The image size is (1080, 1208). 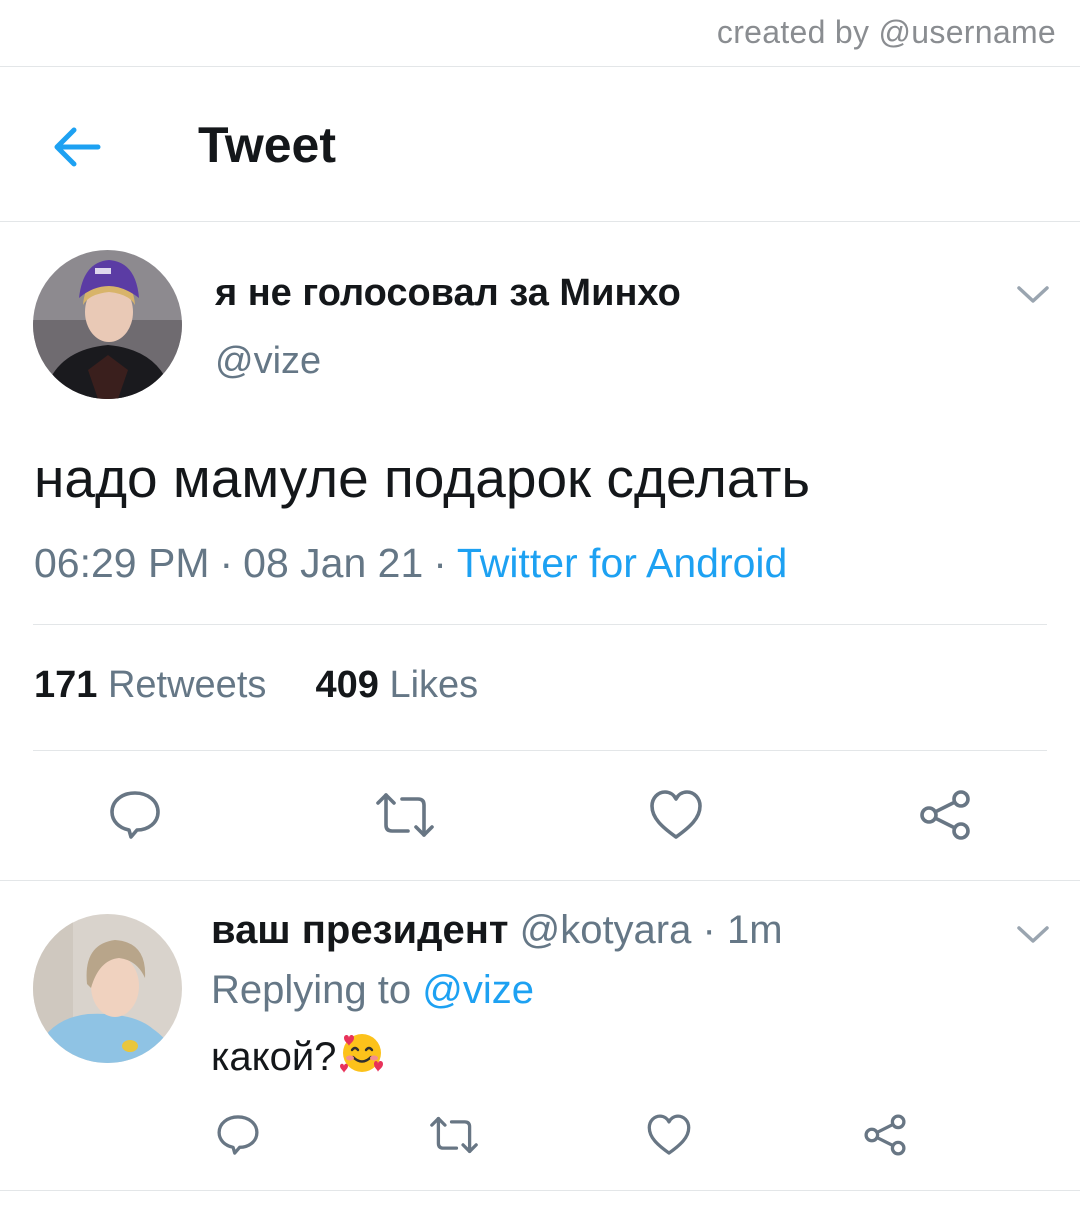 What do you see at coordinates (606, 930) in the screenshot?
I see `reply-handle: @kotyara` at bounding box center [606, 930].